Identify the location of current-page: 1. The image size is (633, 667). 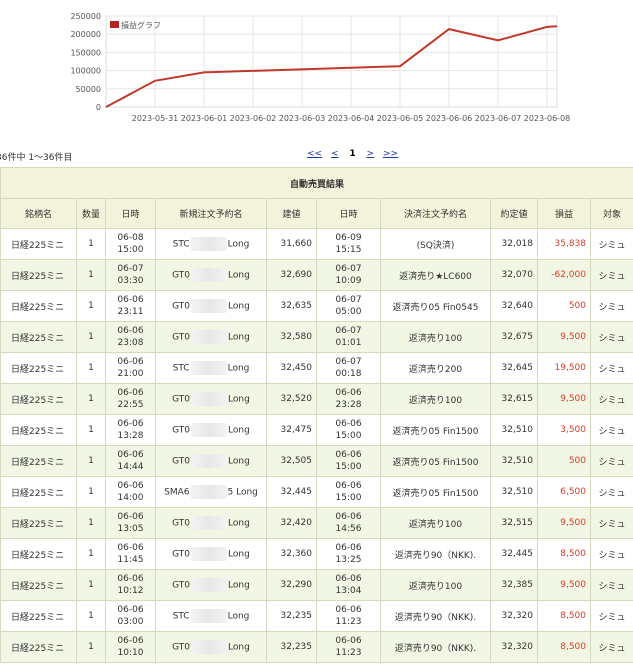
(352, 154).